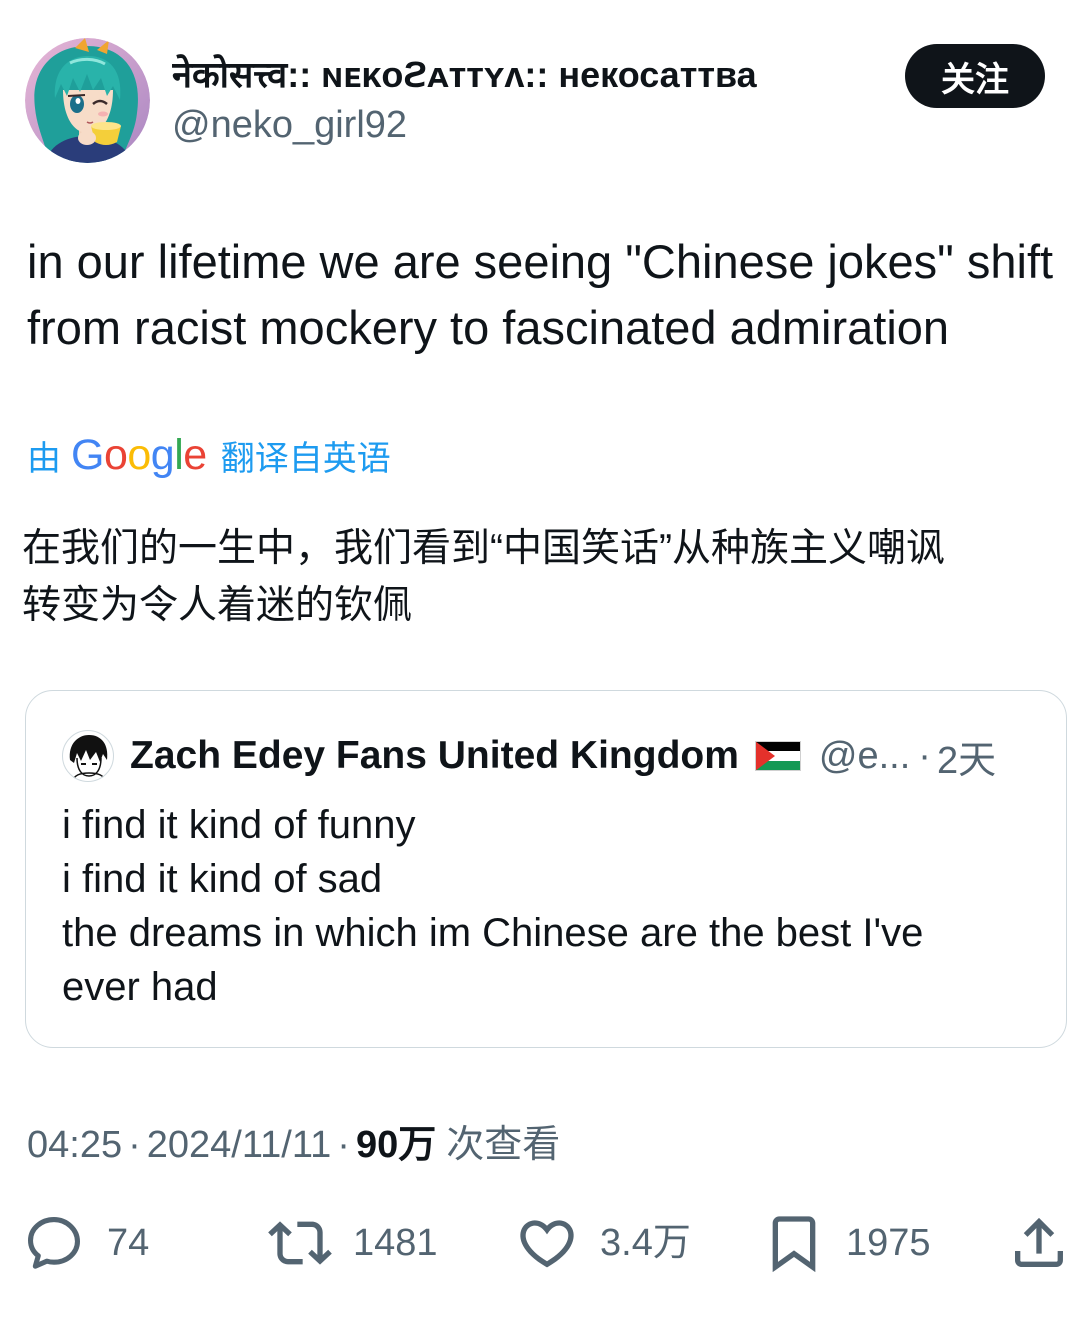 This screenshot has width=1080, height=1323. What do you see at coordinates (975, 76) in the screenshot?
I see `follow-button: 关注` at bounding box center [975, 76].